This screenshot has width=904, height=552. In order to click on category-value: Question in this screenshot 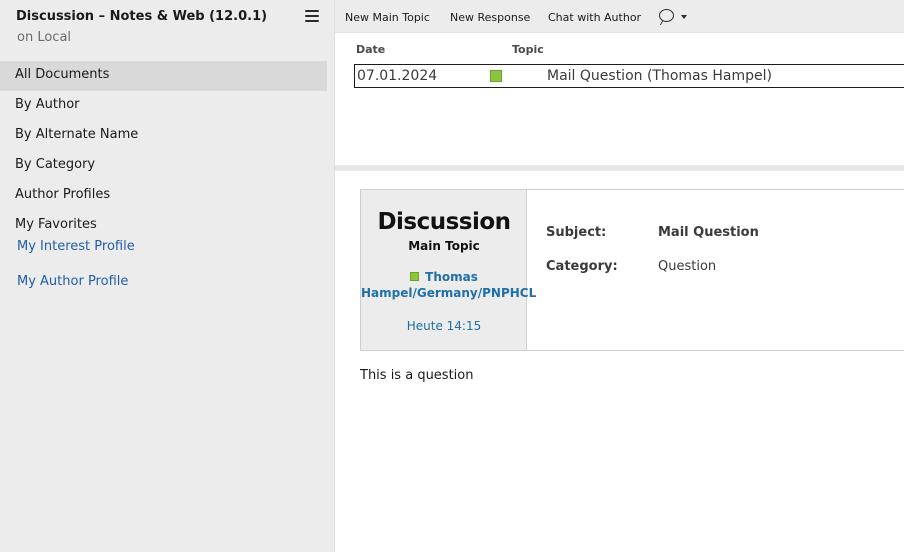, I will do `click(687, 266)`.